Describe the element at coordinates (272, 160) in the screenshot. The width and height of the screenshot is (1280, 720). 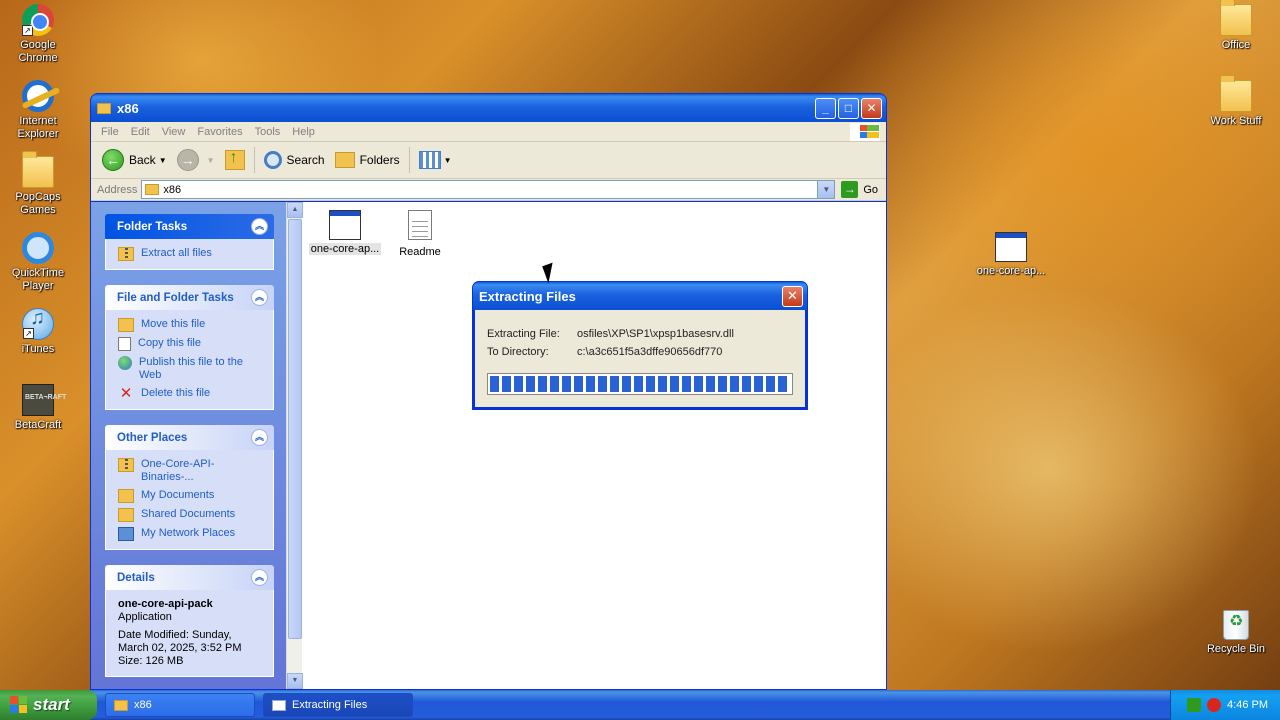
I see `search-icon` at that location.